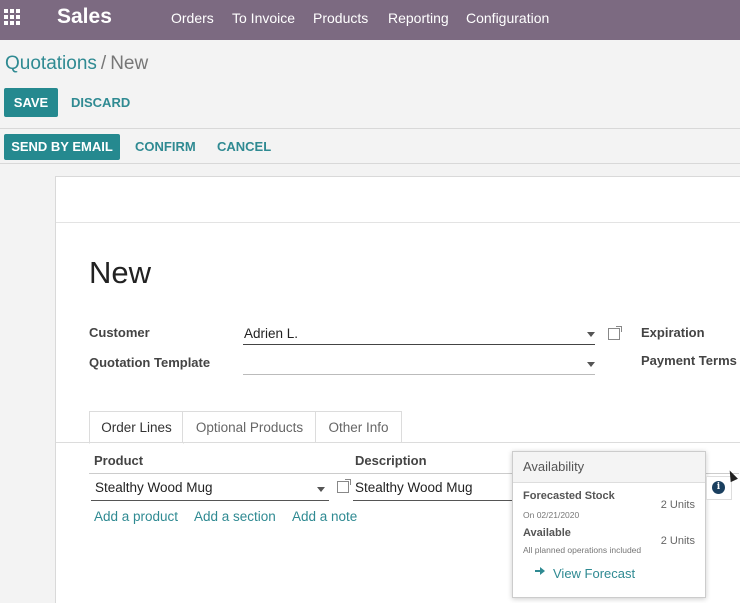  What do you see at coordinates (235, 516) in the screenshot?
I see `add-section-link: Add a section` at bounding box center [235, 516].